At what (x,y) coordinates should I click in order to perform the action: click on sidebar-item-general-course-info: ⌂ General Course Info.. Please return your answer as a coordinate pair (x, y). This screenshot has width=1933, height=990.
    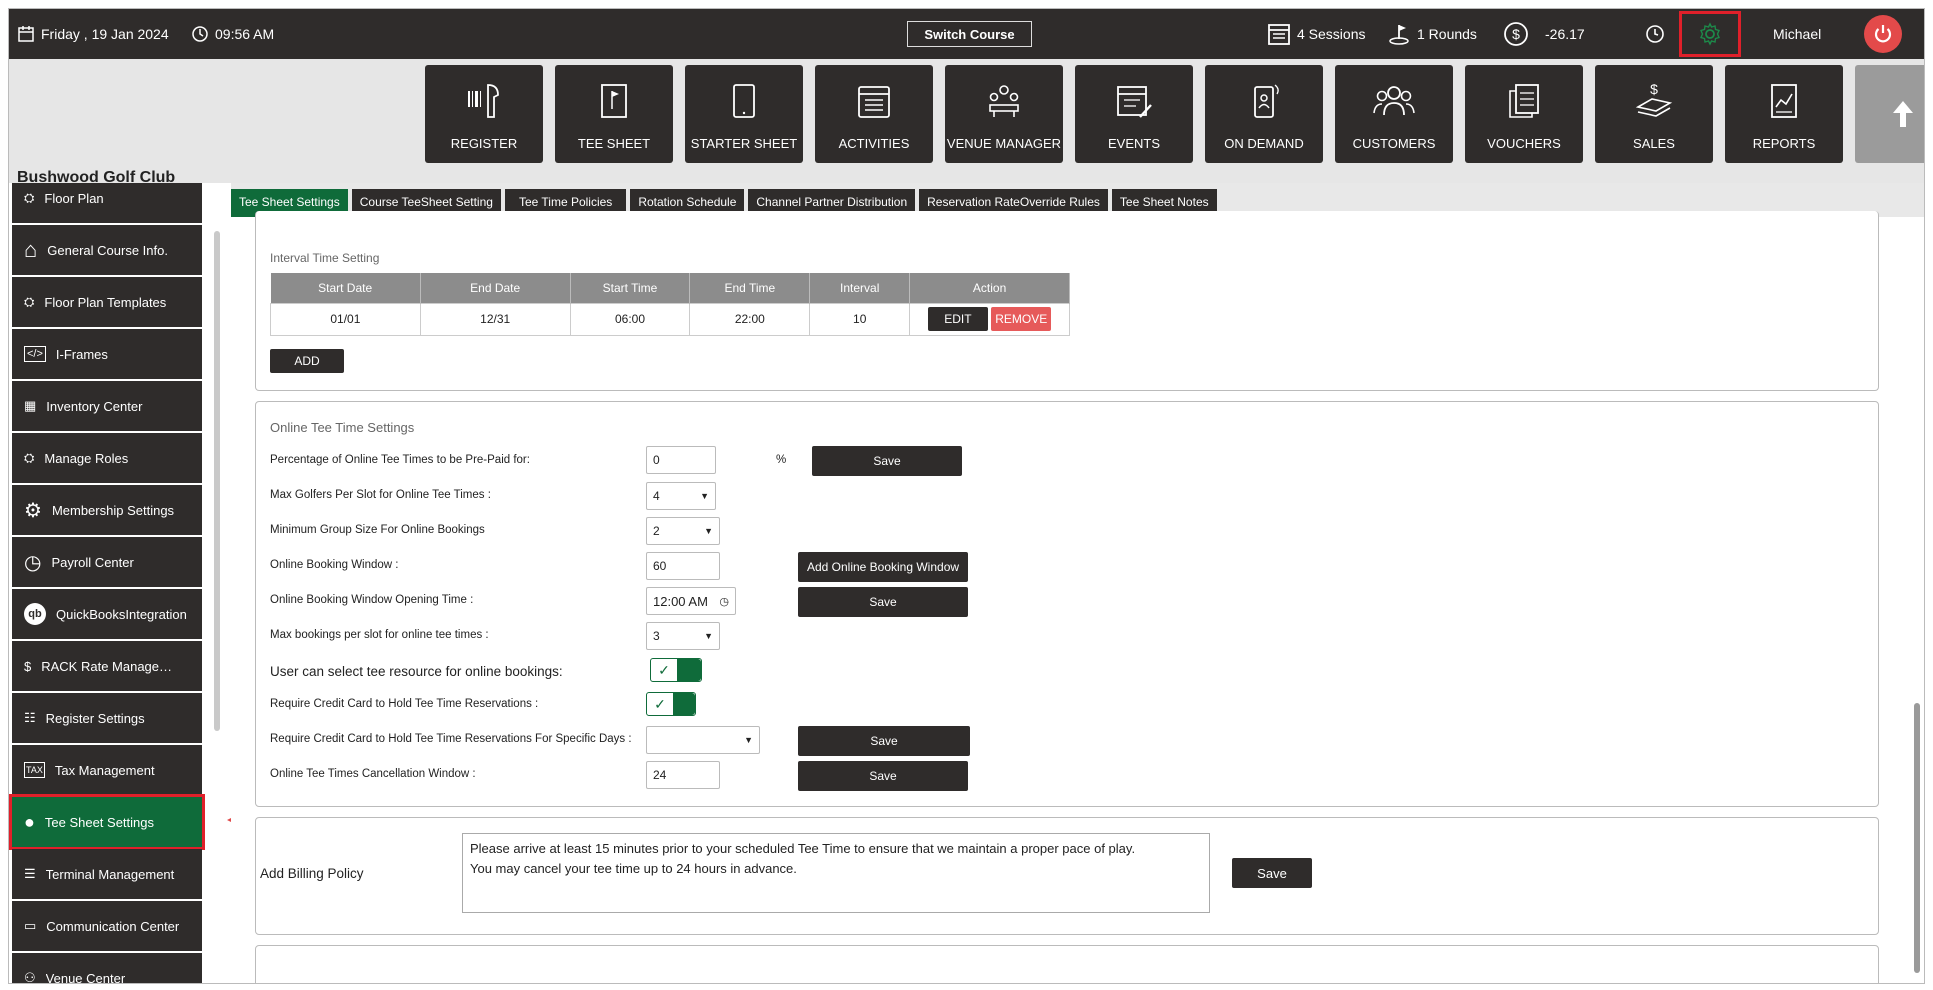
    Looking at the image, I should click on (107, 250).